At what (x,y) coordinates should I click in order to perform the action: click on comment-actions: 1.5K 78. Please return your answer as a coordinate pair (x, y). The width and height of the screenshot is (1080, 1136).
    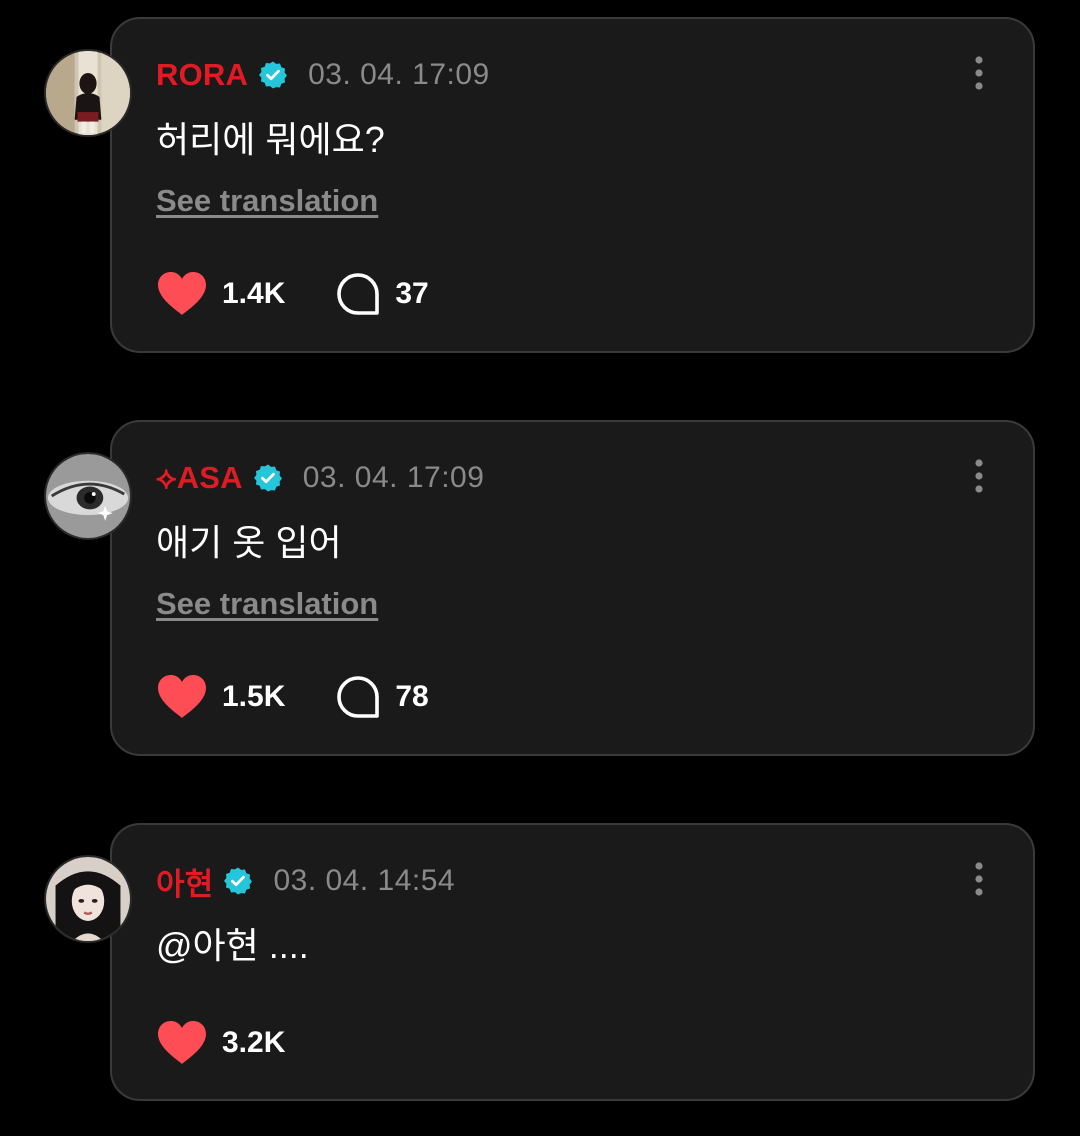
    Looking at the image, I should click on (292, 697).